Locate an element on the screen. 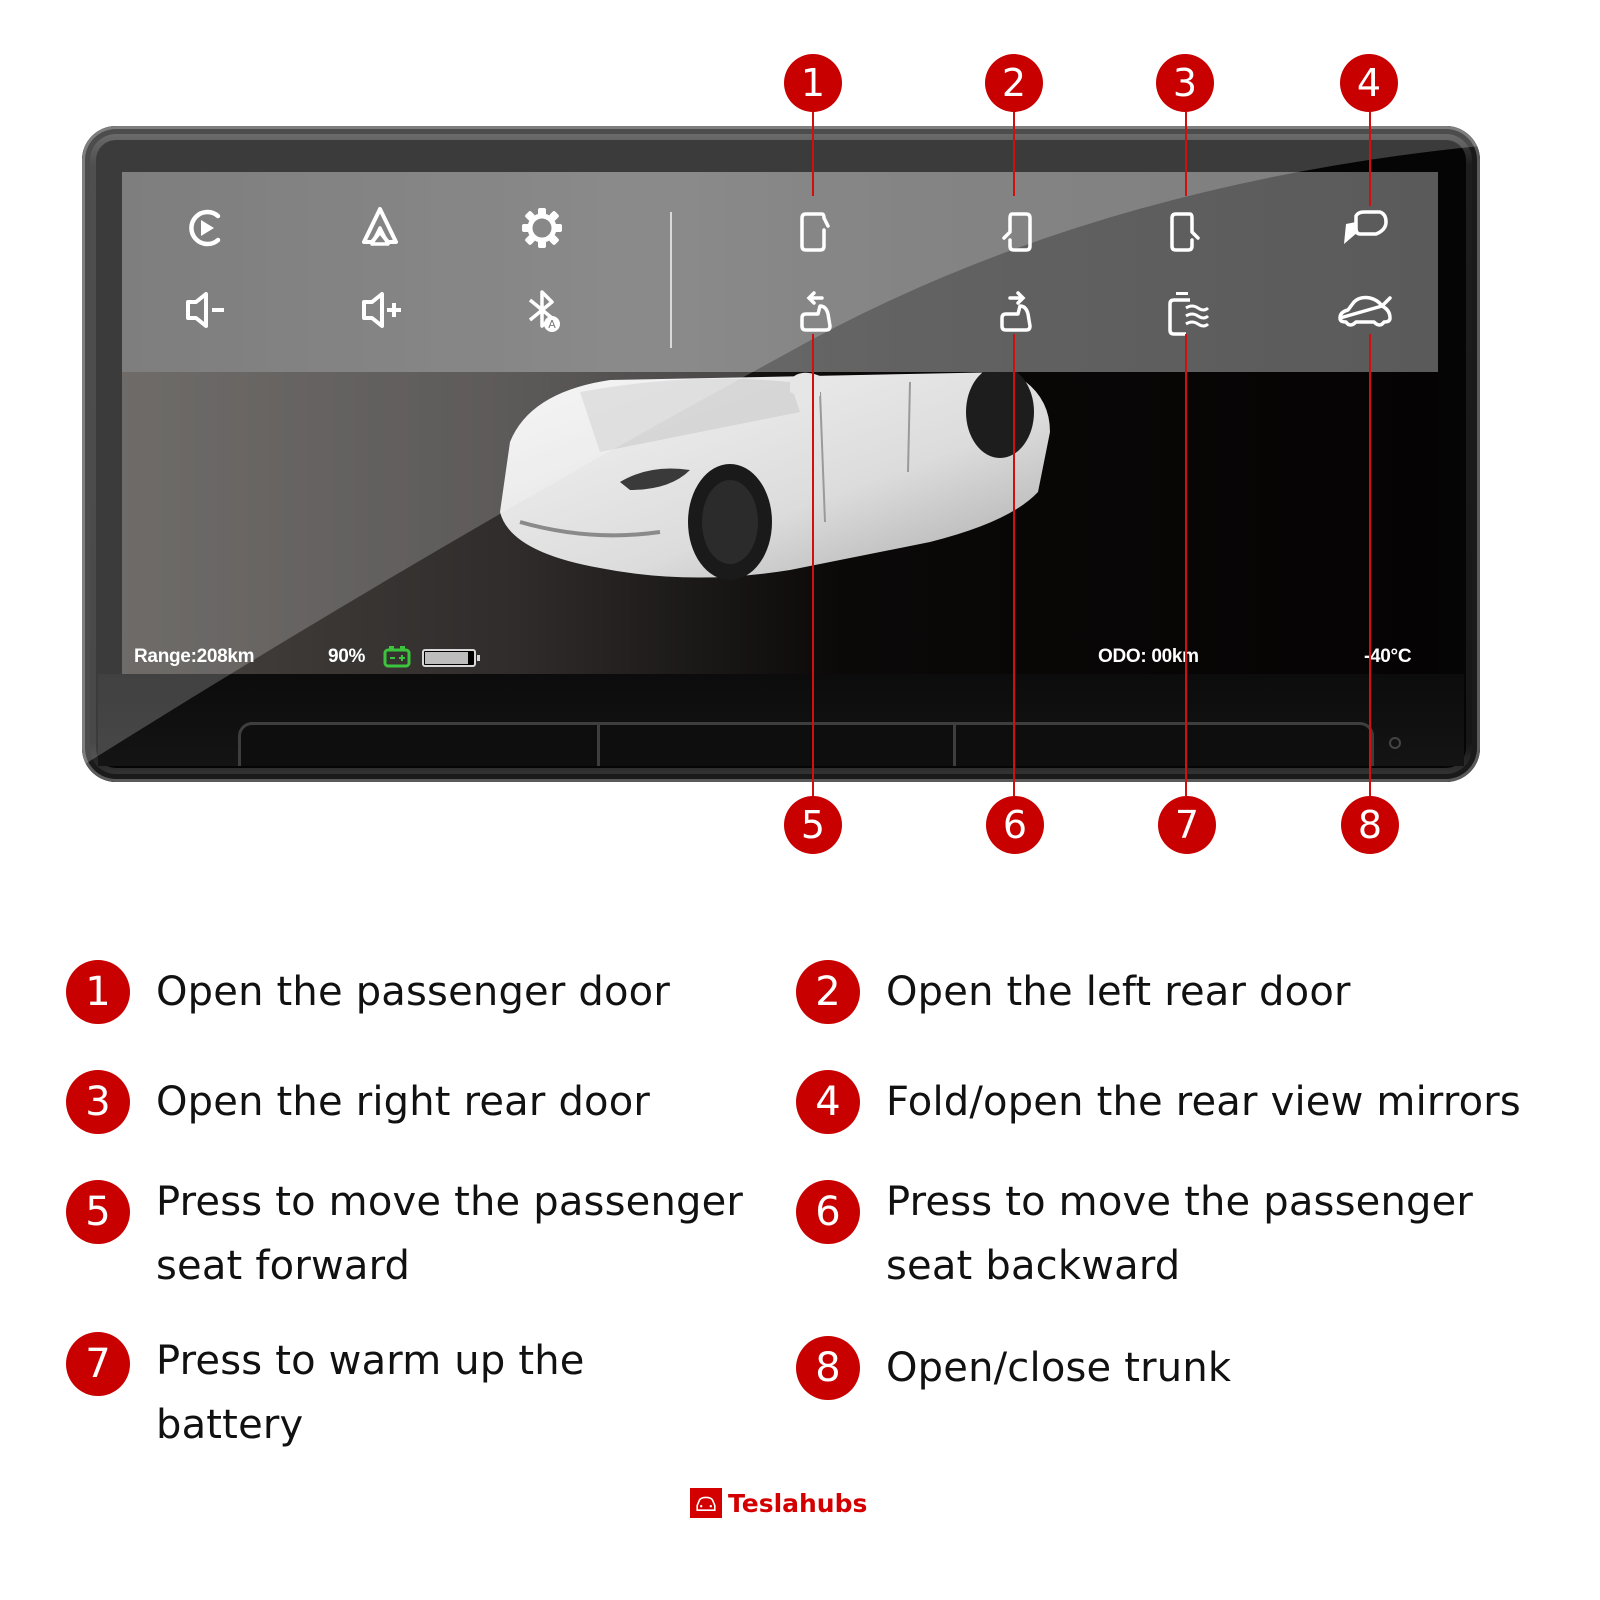 The image size is (1600, 1600). legend-text: Open the left rear door is located at coordinates (1118, 992).